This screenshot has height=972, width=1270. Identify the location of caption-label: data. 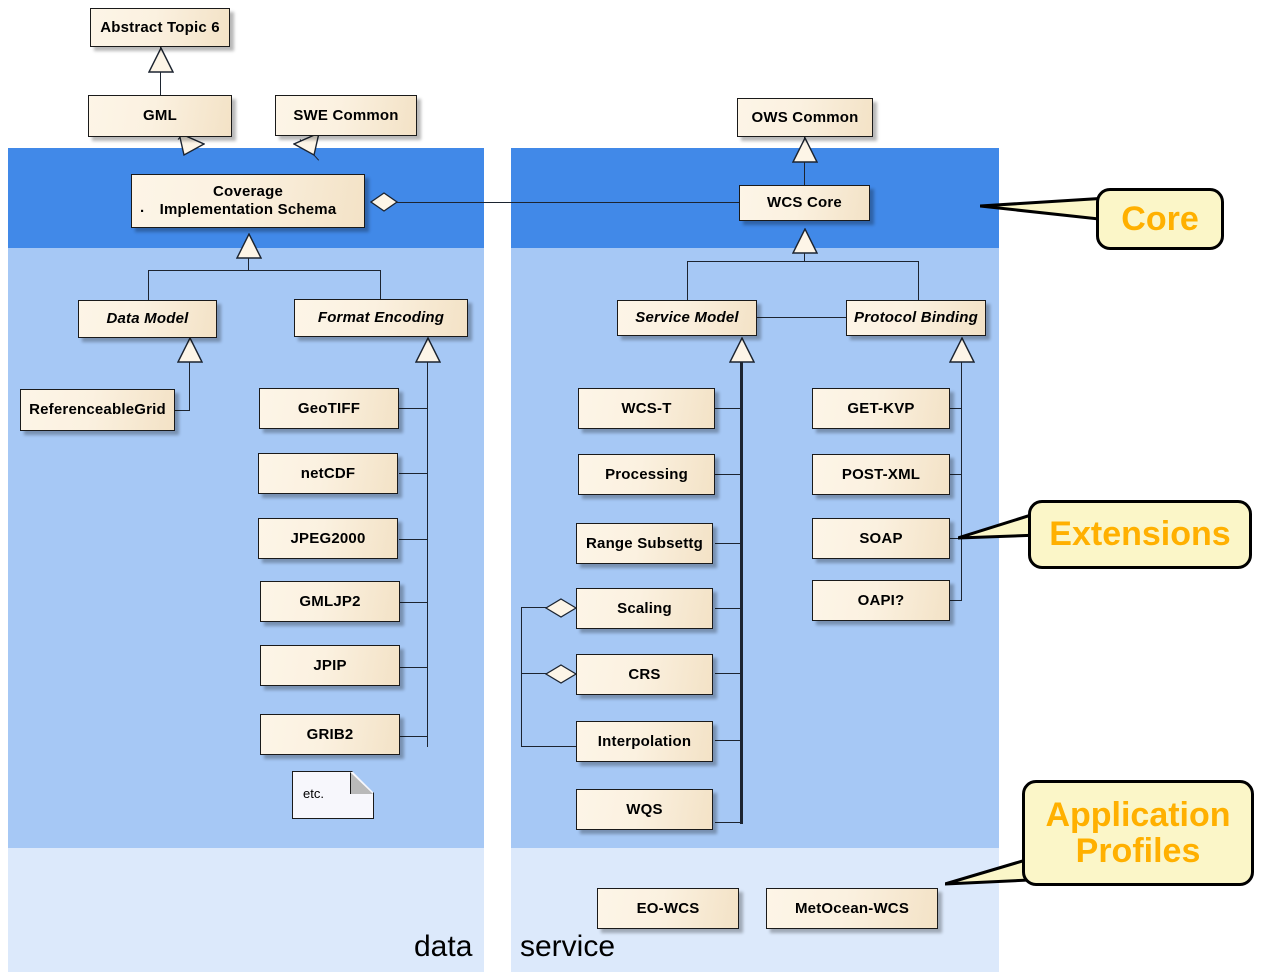
(443, 946).